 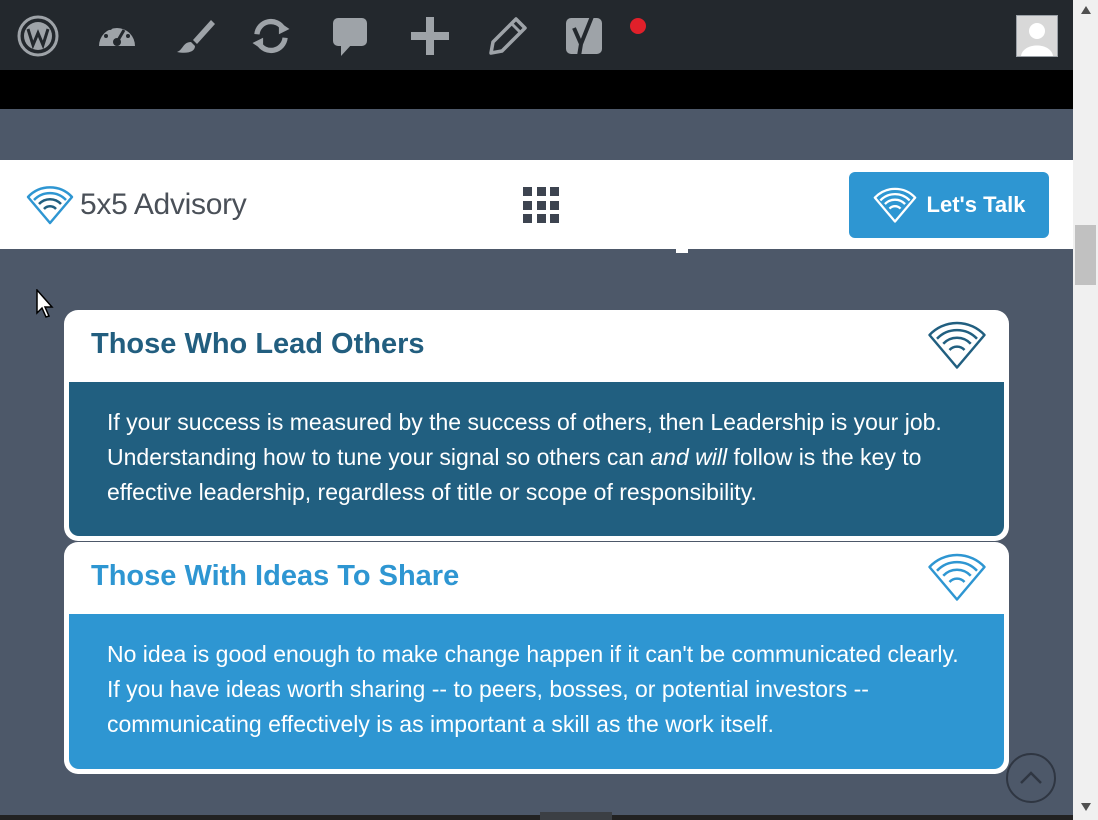 I want to click on comments-icon, so click(x=350, y=36).